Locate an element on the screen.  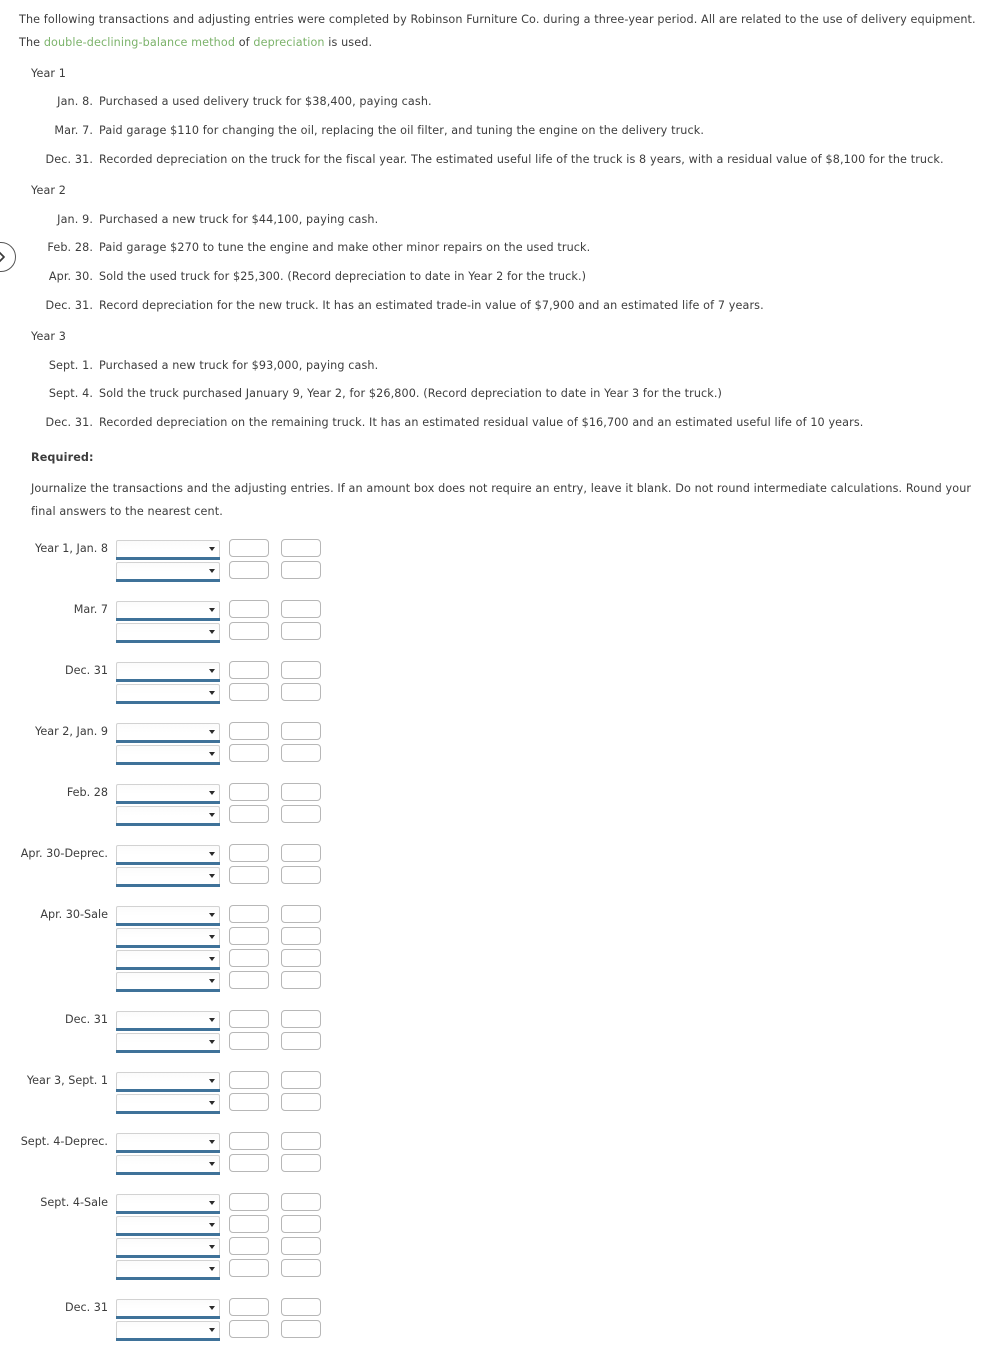
entry-date-label: Year 2, Jan. 9 is located at coordinates (71, 731).